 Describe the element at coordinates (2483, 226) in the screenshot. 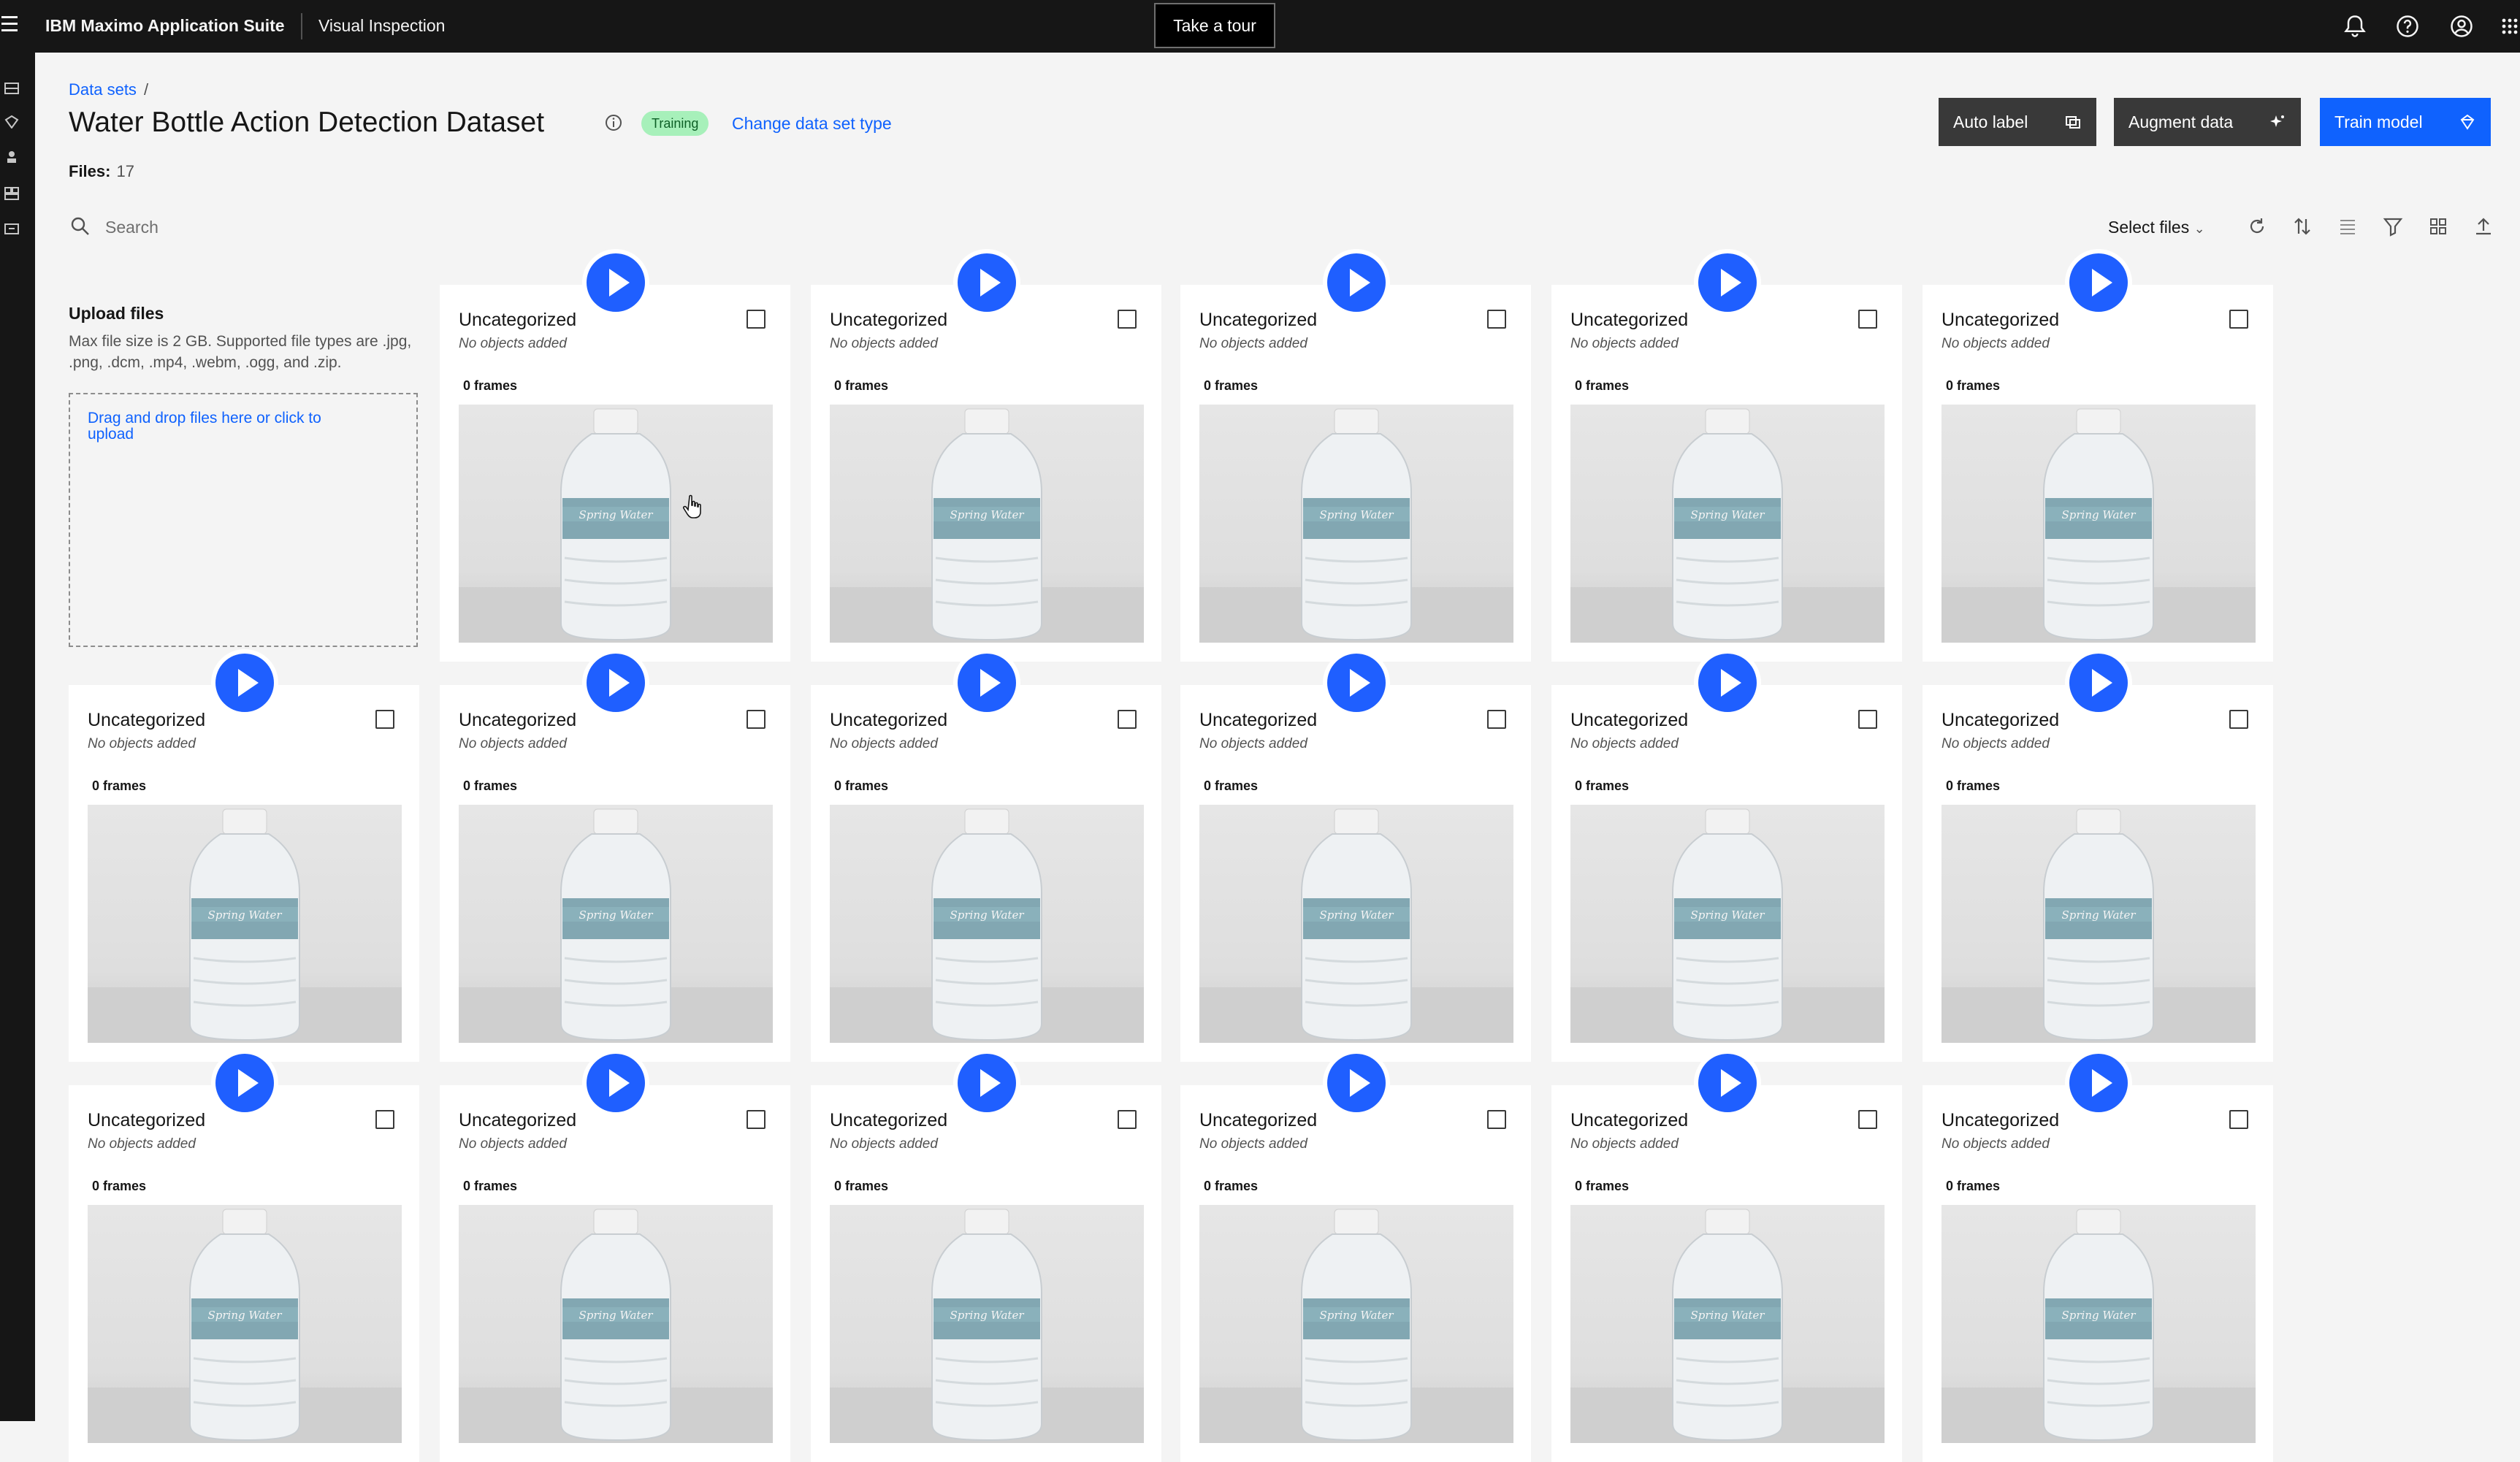

I see `upload-icon` at that location.